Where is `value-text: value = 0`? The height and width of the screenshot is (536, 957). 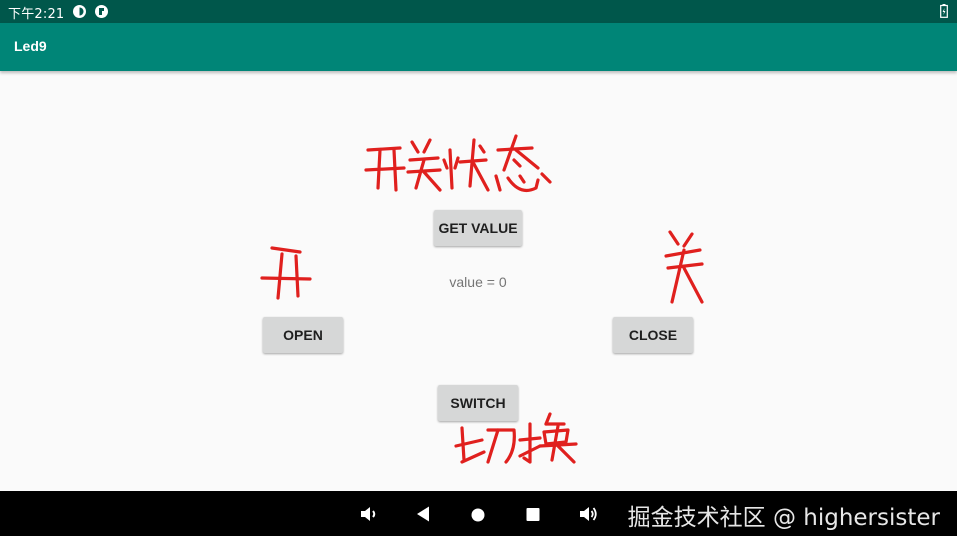 value-text: value = 0 is located at coordinates (478, 282).